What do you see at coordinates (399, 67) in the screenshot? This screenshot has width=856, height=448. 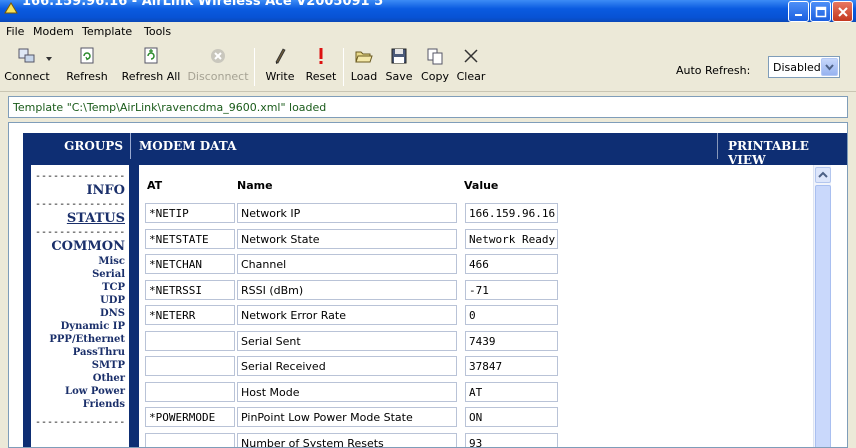 I see `save-button: Save` at bounding box center [399, 67].